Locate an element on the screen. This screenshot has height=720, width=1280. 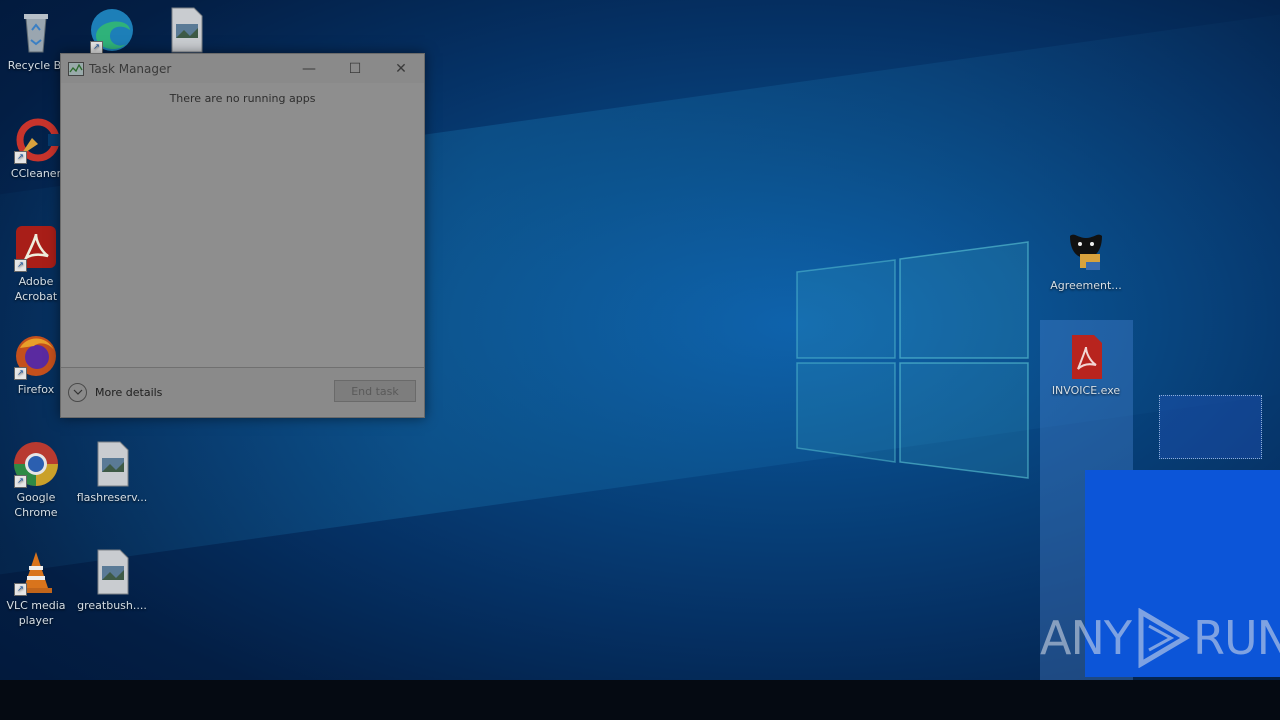
task-manager-app-icon is located at coordinates (76, 68).